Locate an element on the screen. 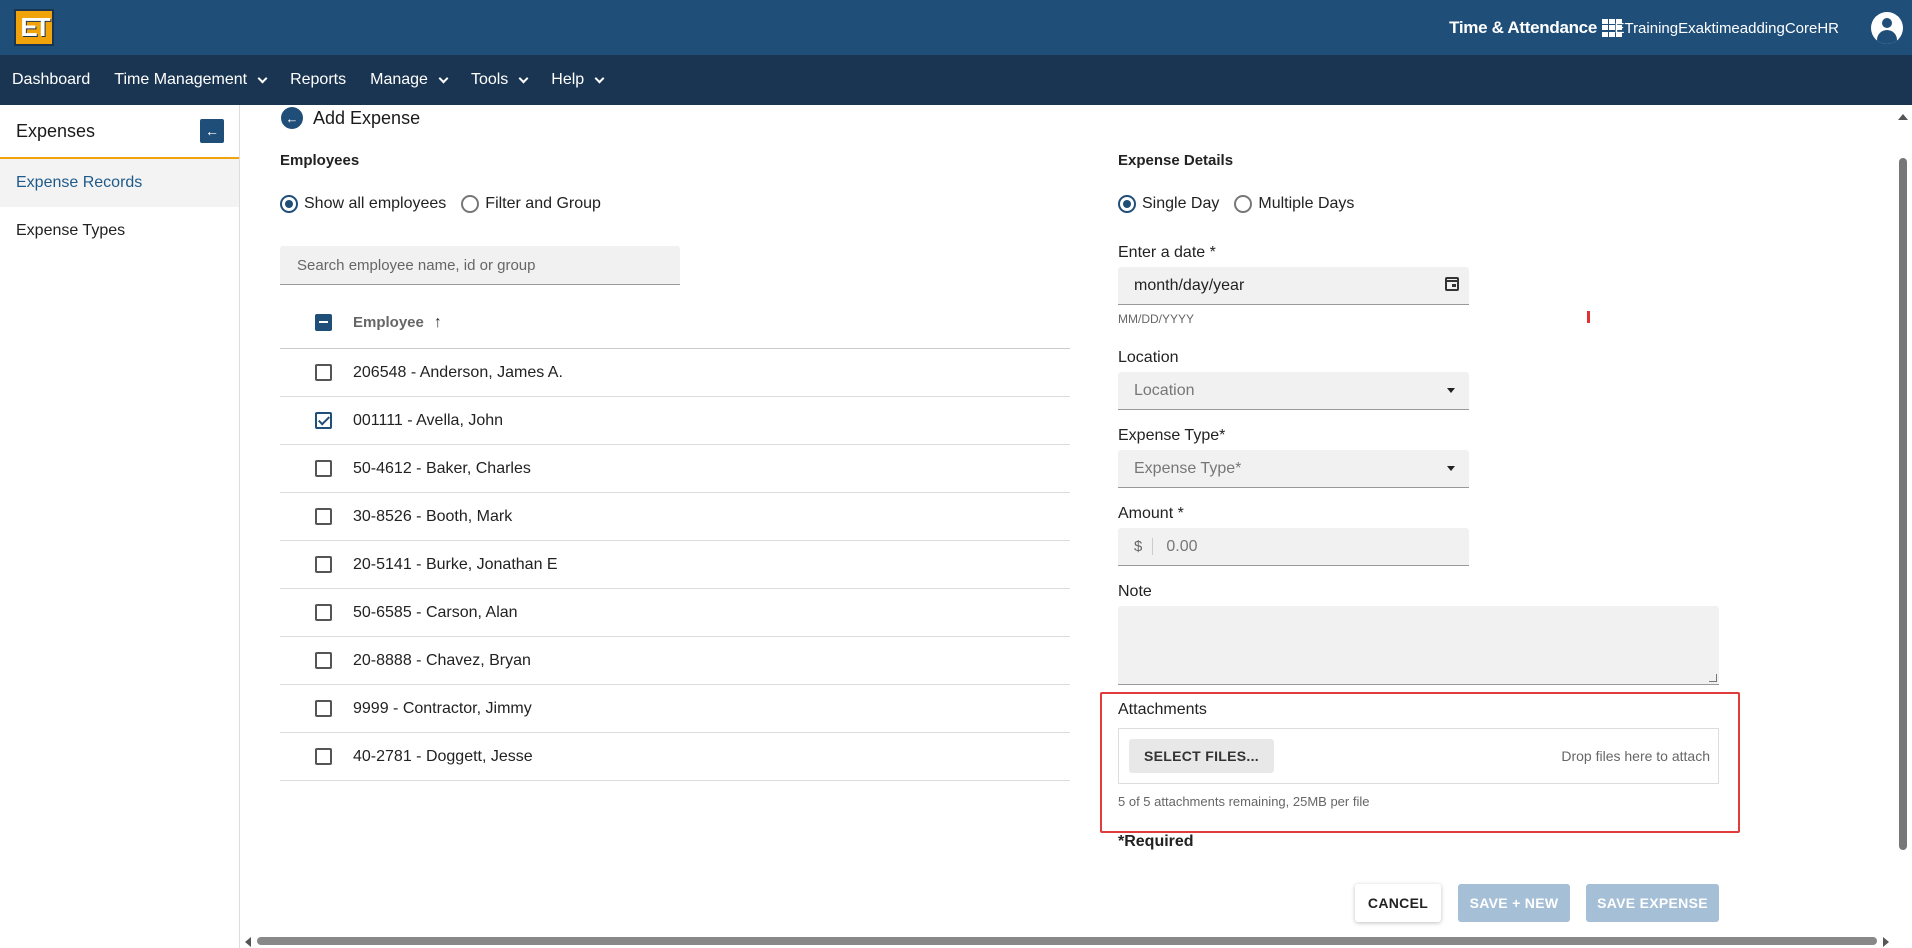 The image size is (1912, 948). sidebar: Expenses ← Expense Records Expense Types is located at coordinates (120, 526).